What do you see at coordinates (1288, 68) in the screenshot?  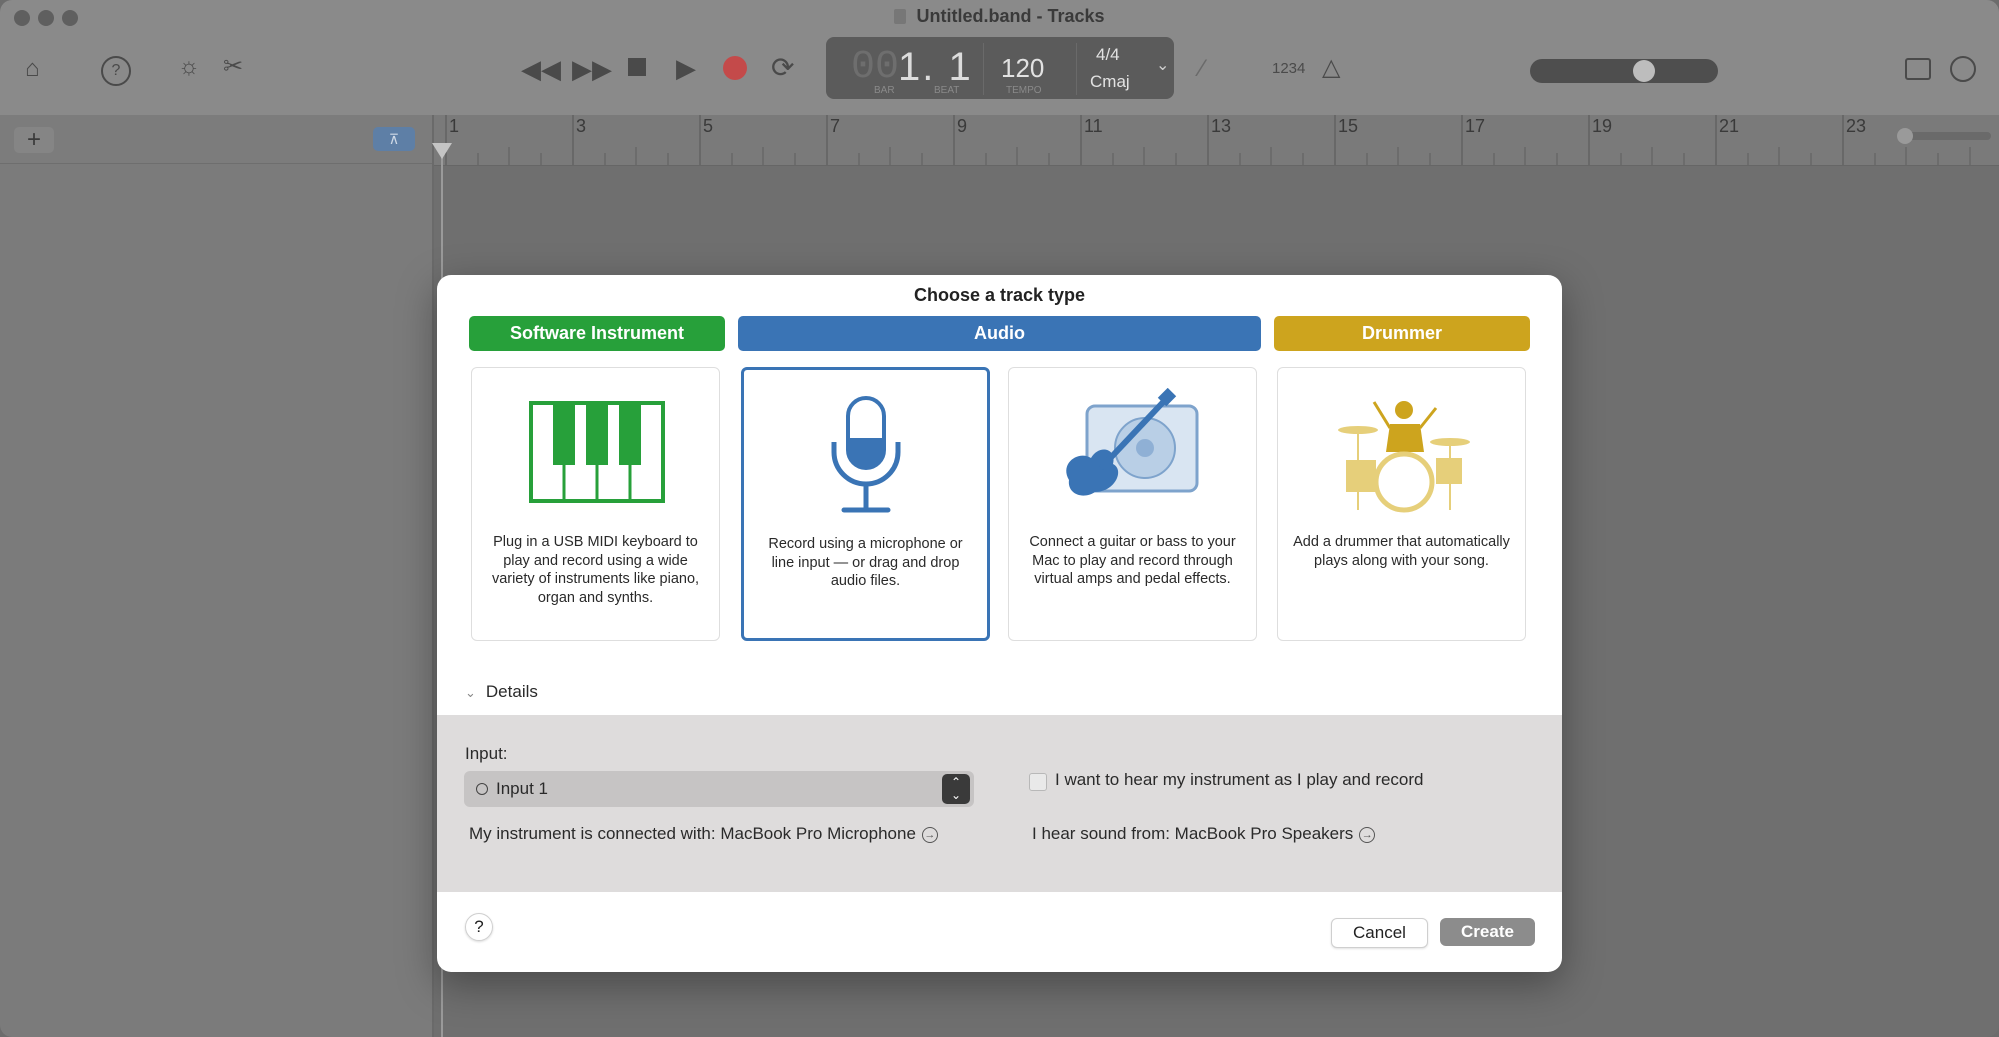 I see `count-in-icon: 1234` at bounding box center [1288, 68].